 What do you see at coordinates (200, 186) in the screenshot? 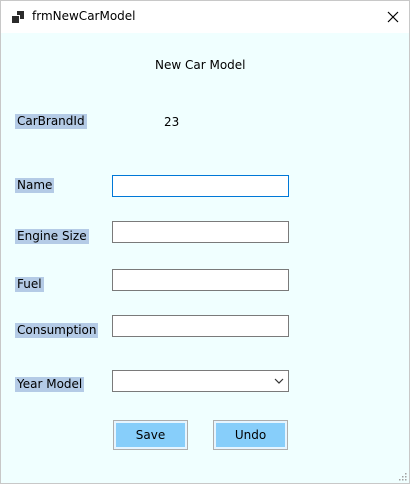
I see `name-input` at bounding box center [200, 186].